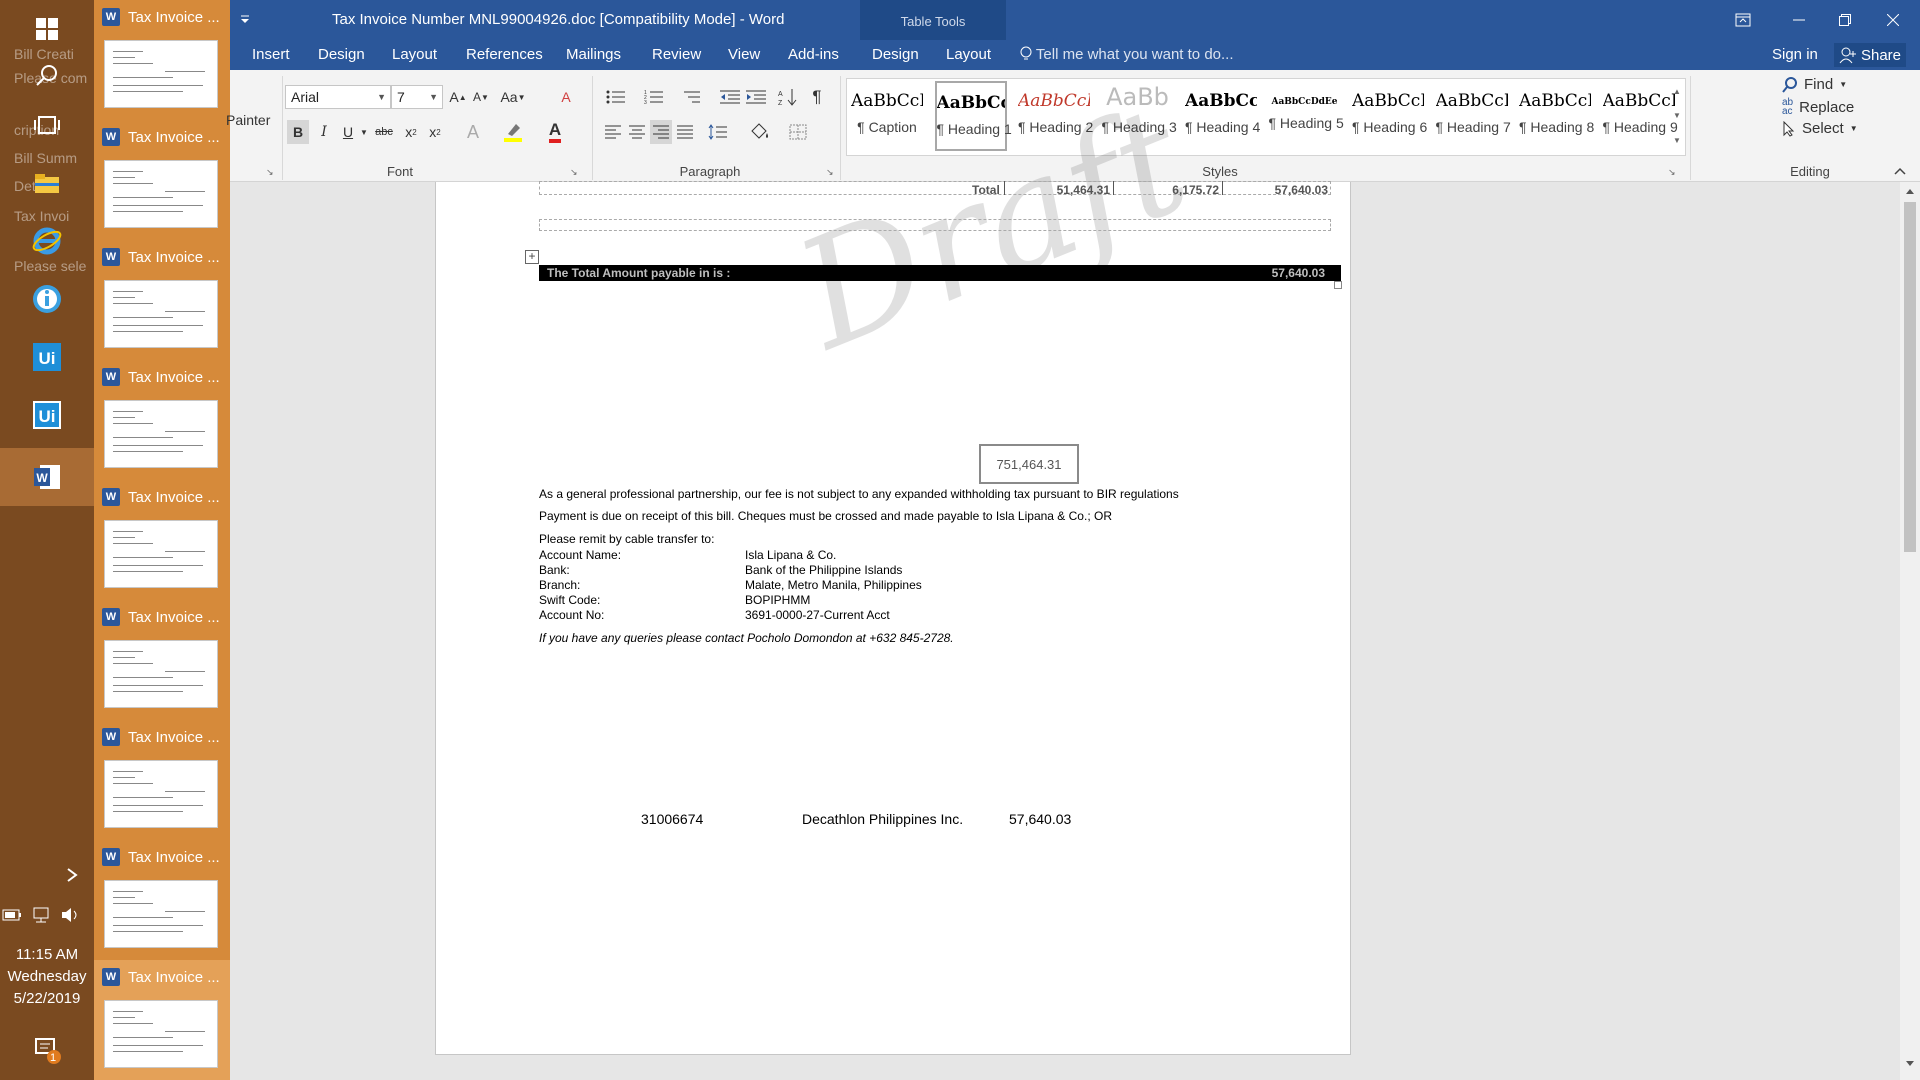 The image size is (1920, 1080). What do you see at coordinates (1814, 84) in the screenshot?
I see `find-button: Find ▼` at bounding box center [1814, 84].